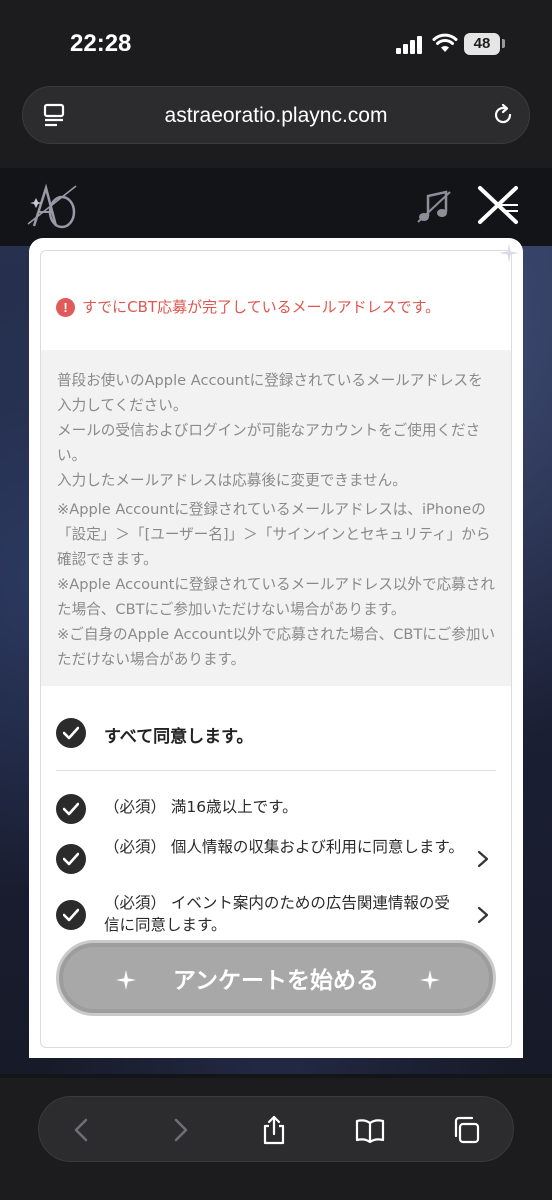  I want to click on term-label: （必須） 満16歳以上です。, so click(201, 807).